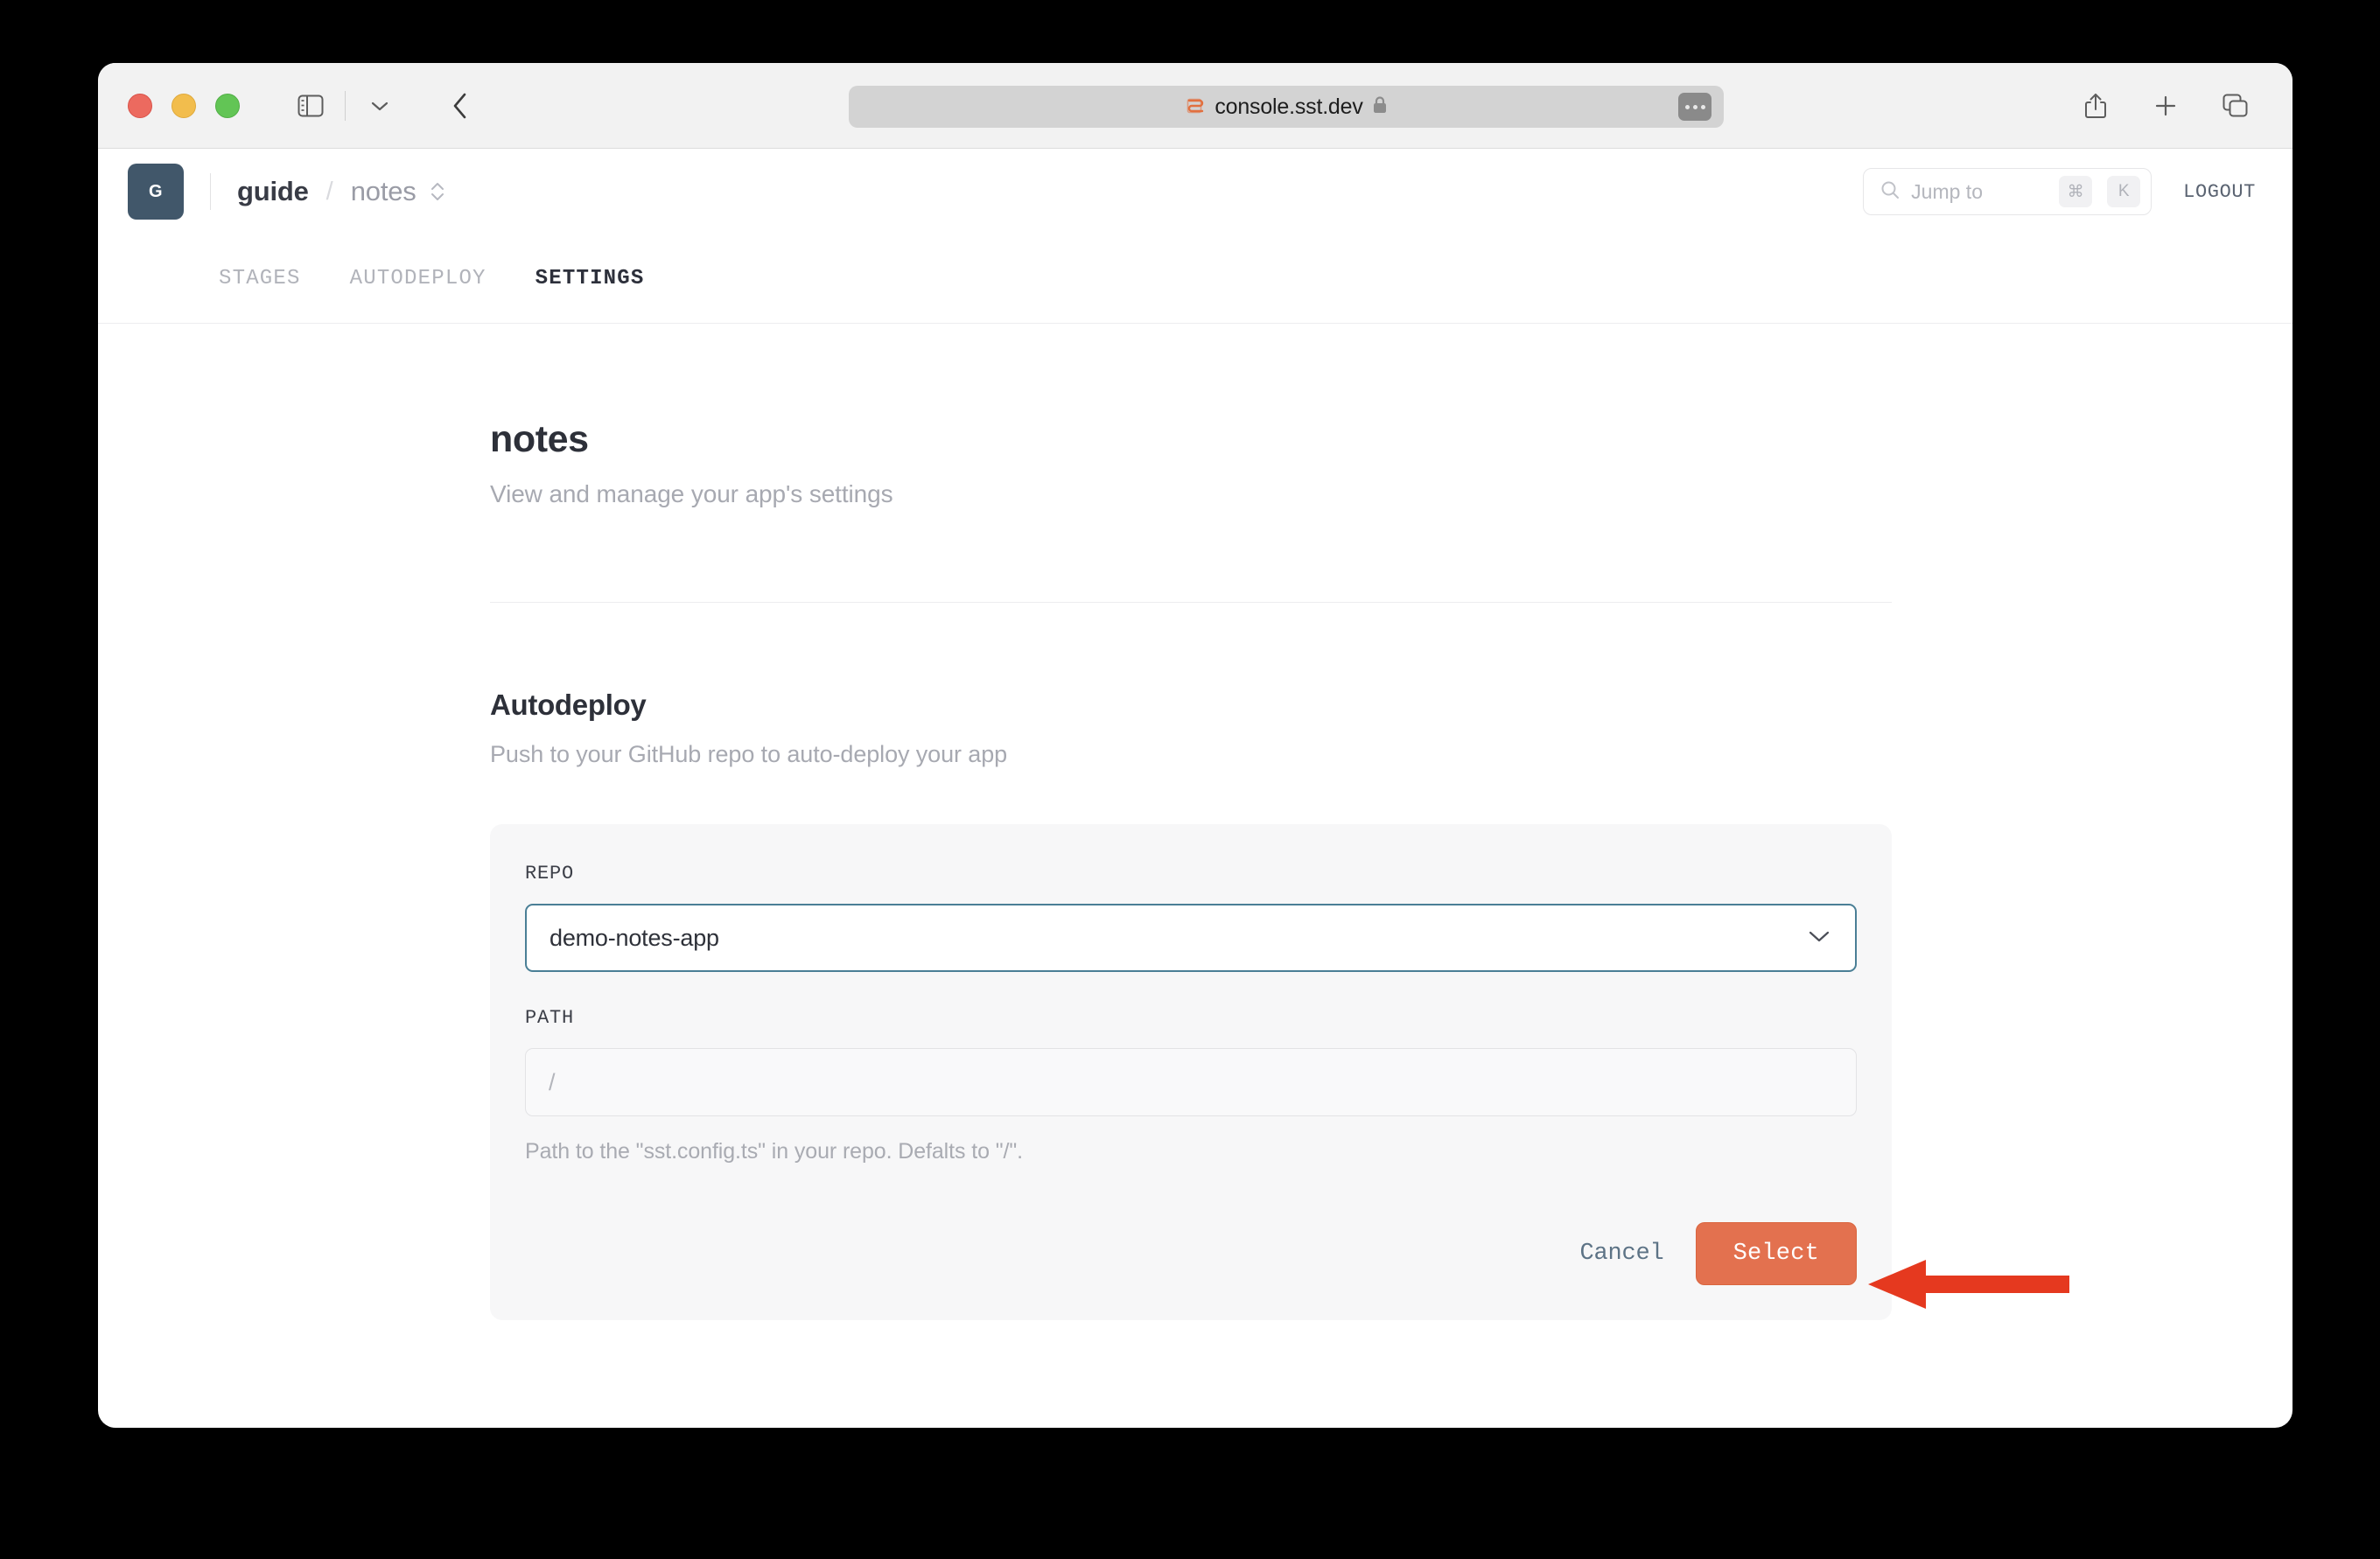  I want to click on breadcrumb: guide / notes, so click(341, 191).